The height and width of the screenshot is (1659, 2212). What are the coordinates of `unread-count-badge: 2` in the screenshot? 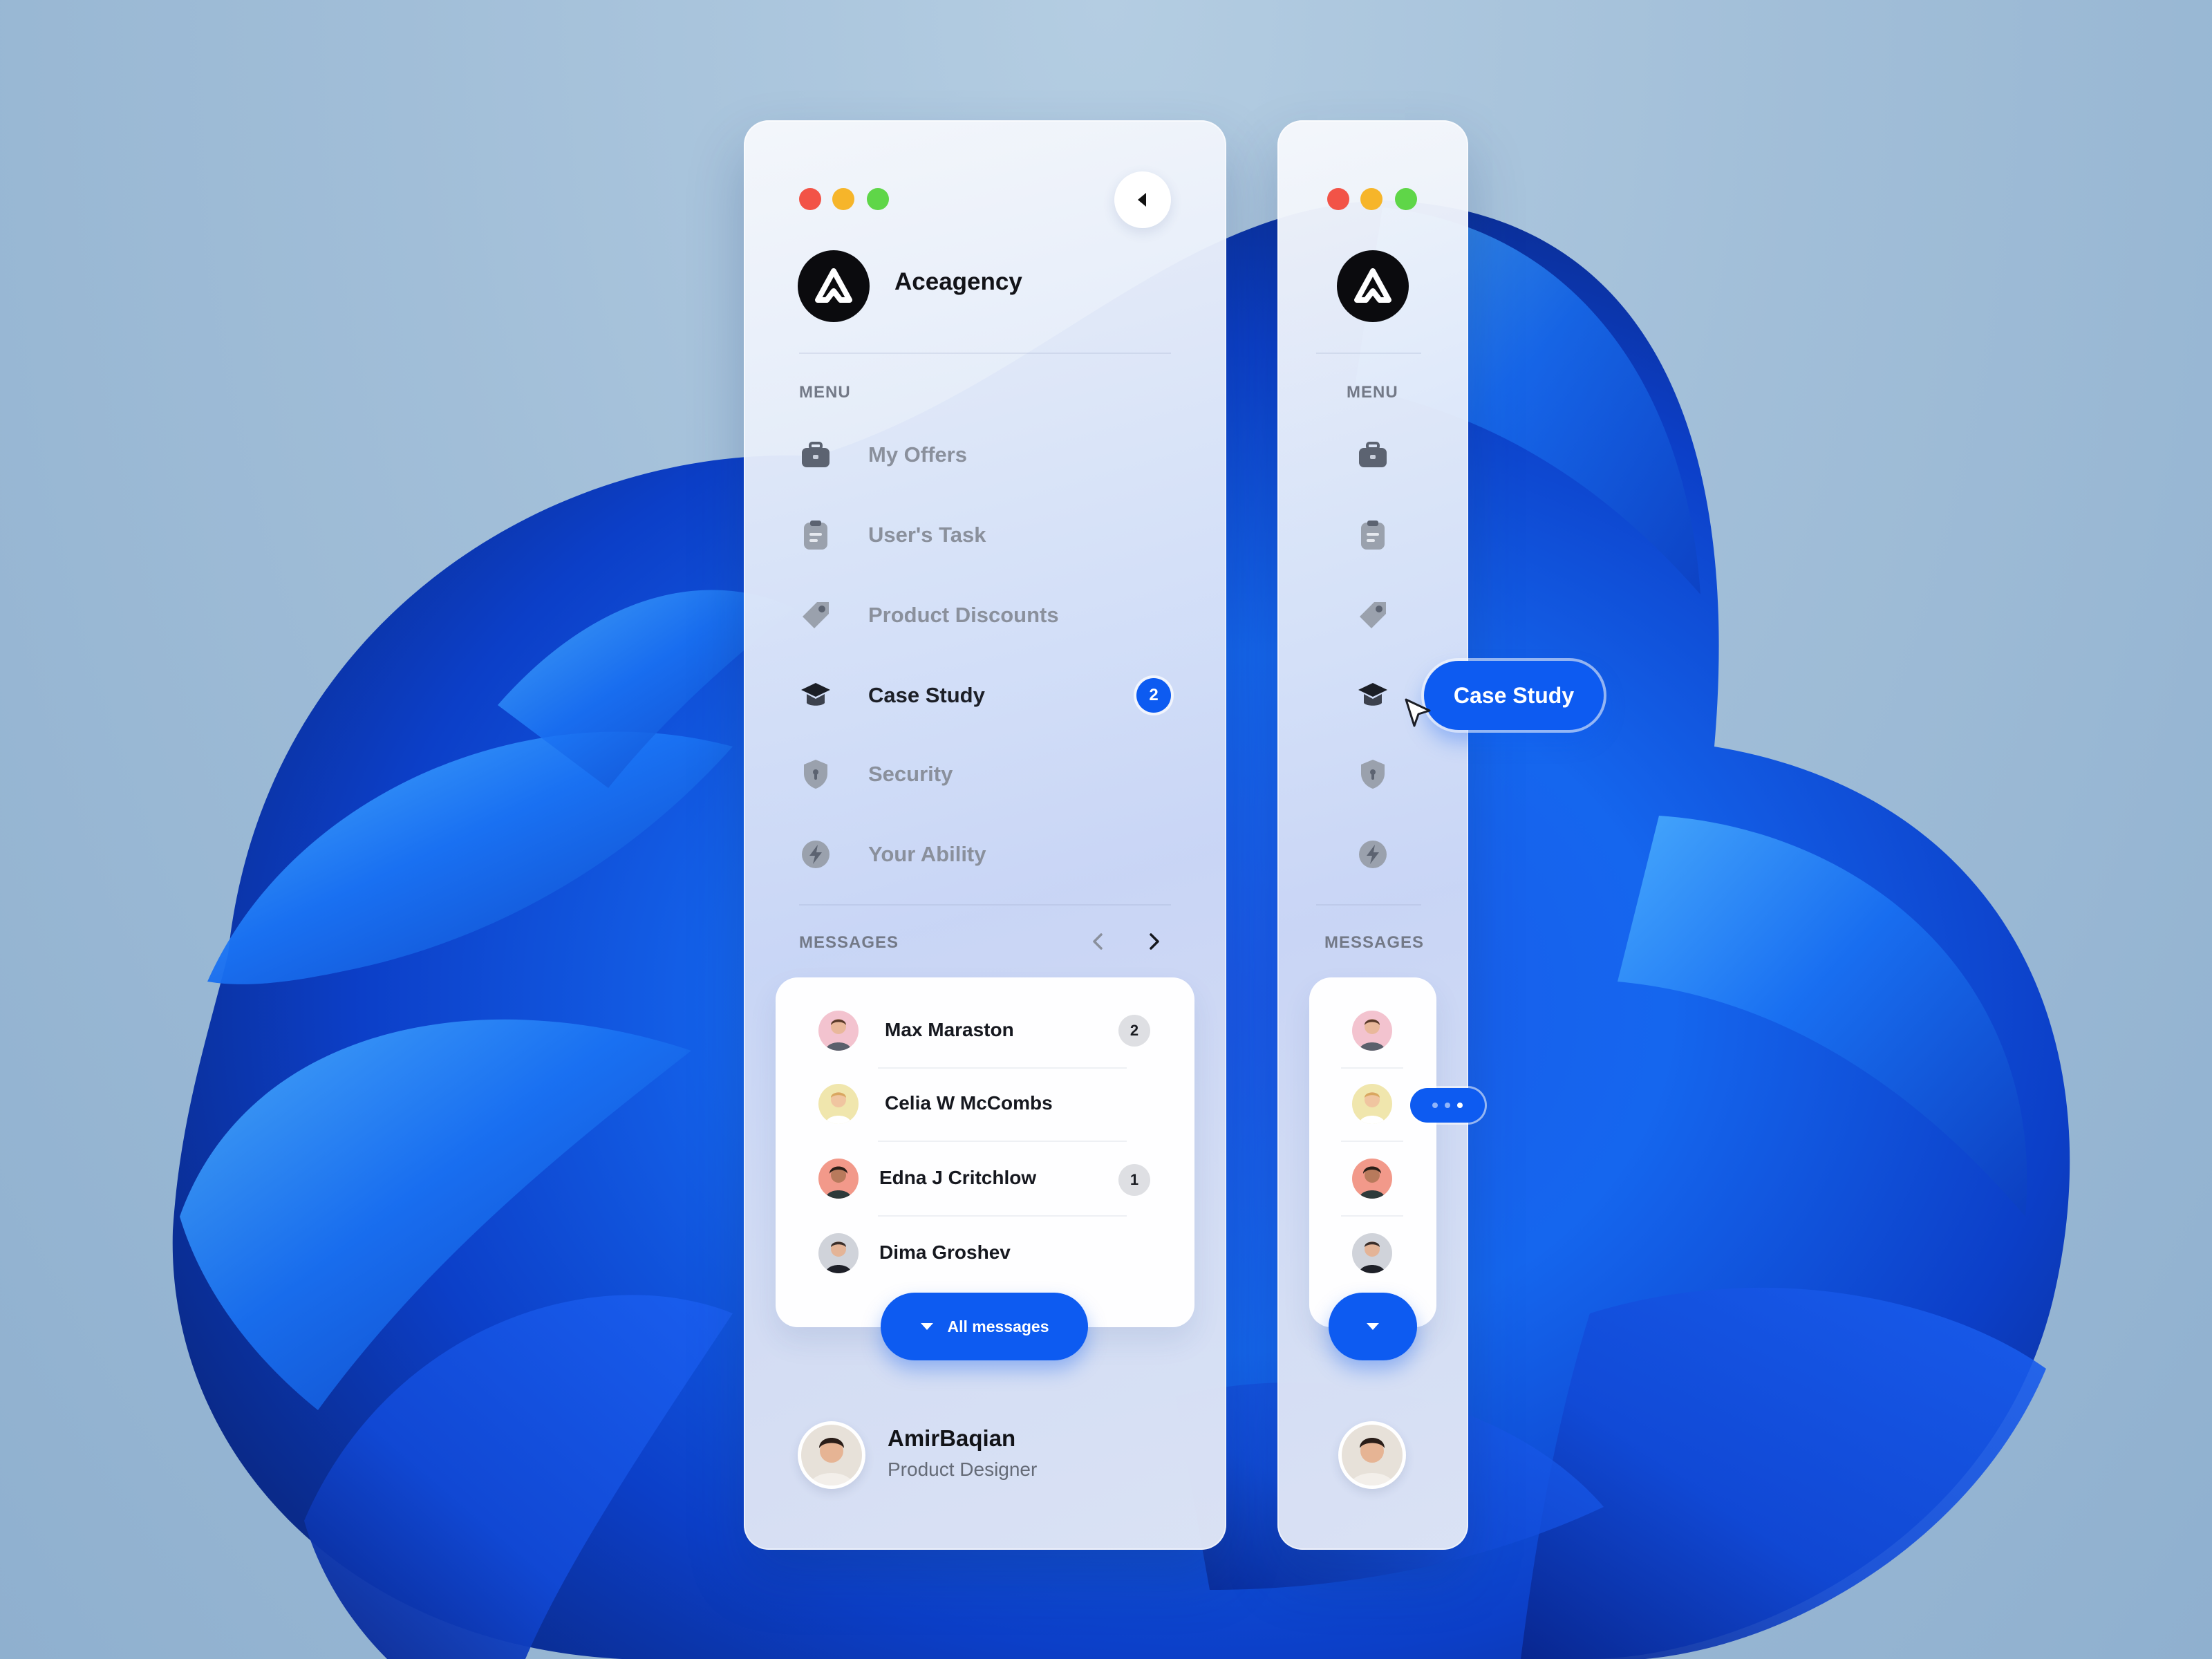 It's located at (1134, 1031).